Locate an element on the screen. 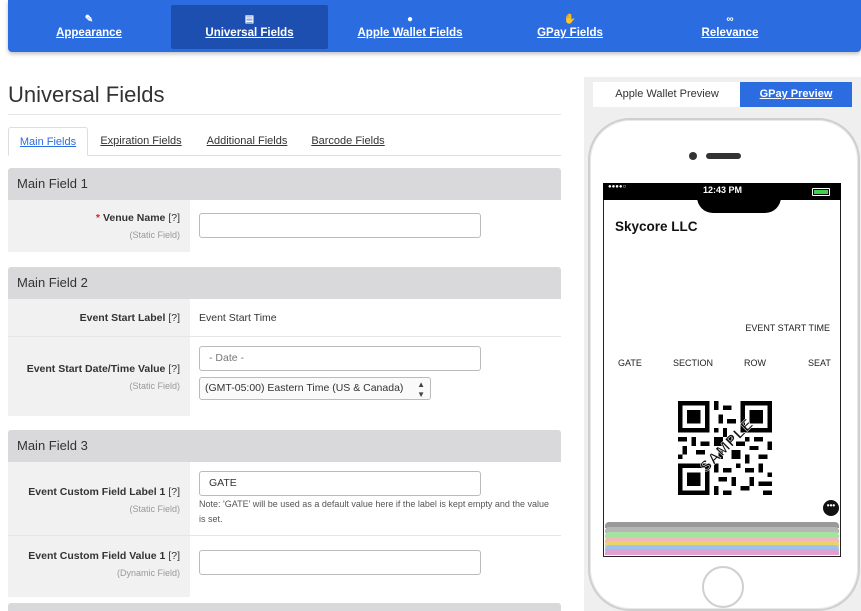  tab-expiration-fields: Expiration Fields is located at coordinates (141, 141).